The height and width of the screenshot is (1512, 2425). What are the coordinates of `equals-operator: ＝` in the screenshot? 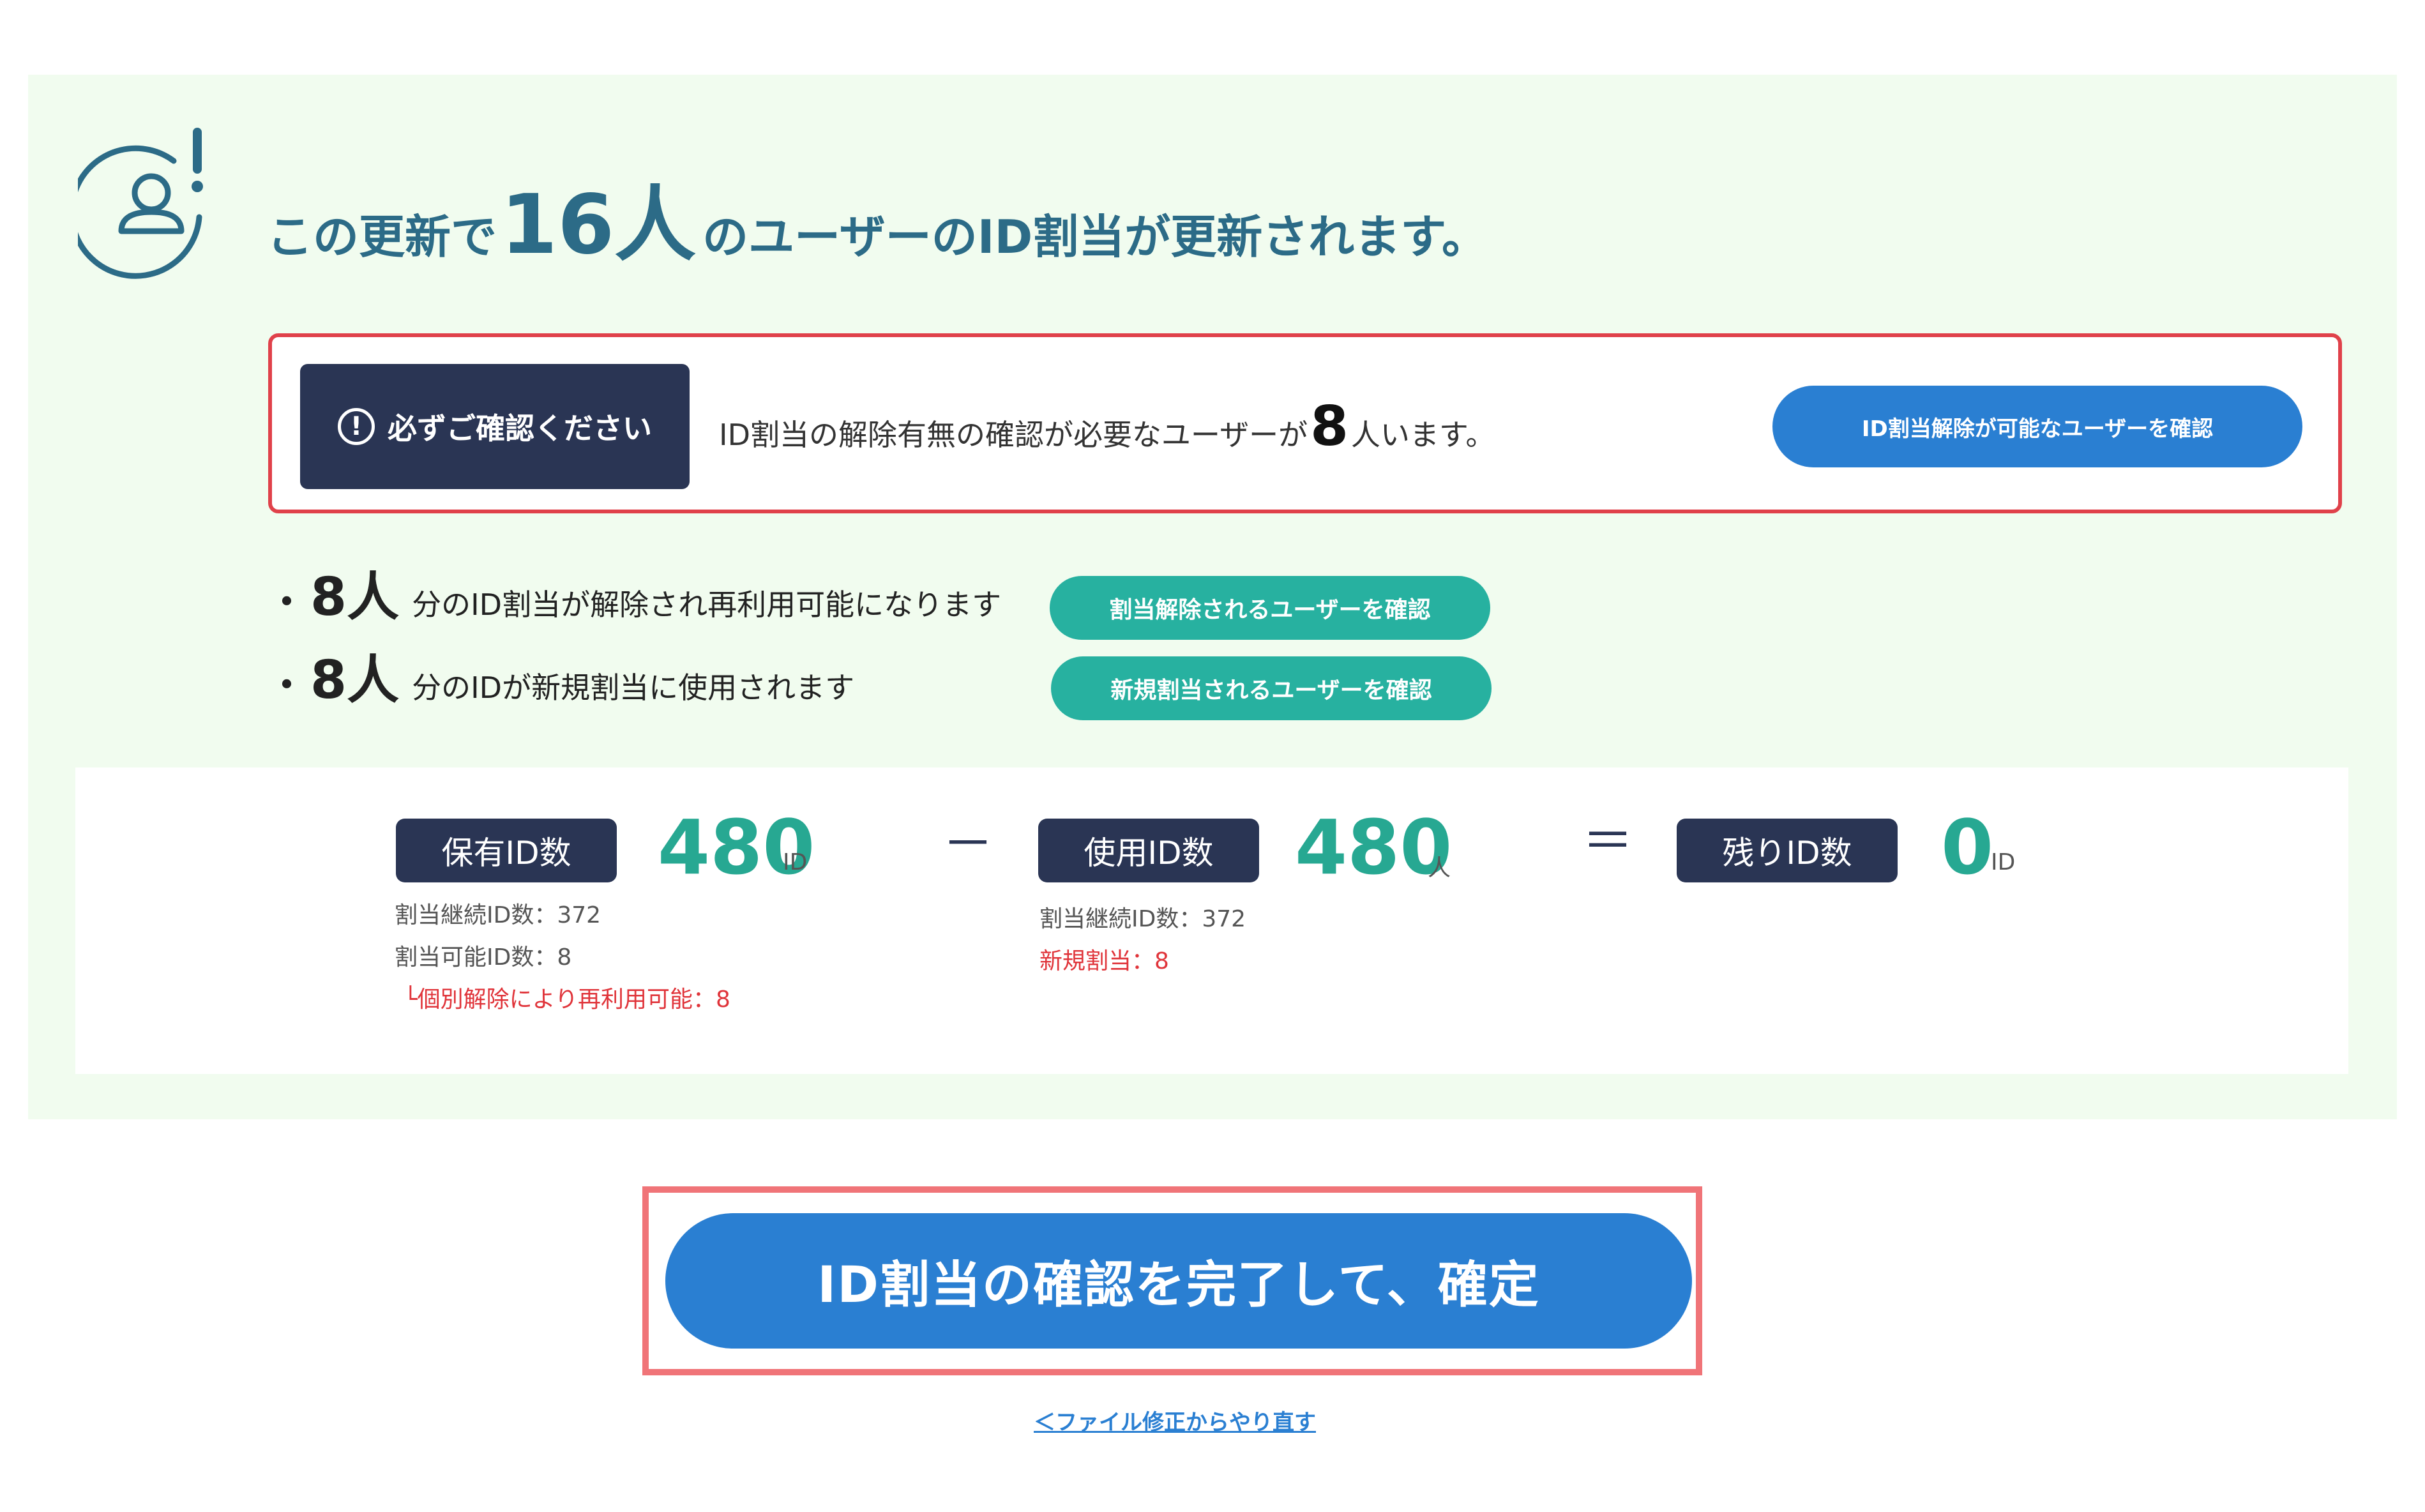 It's located at (1607, 841).